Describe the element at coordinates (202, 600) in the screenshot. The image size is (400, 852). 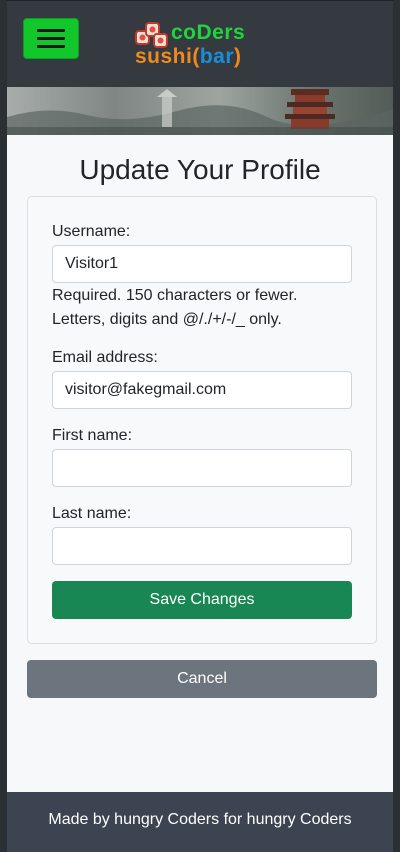
I see `save-changes-button: Save Changes` at that location.